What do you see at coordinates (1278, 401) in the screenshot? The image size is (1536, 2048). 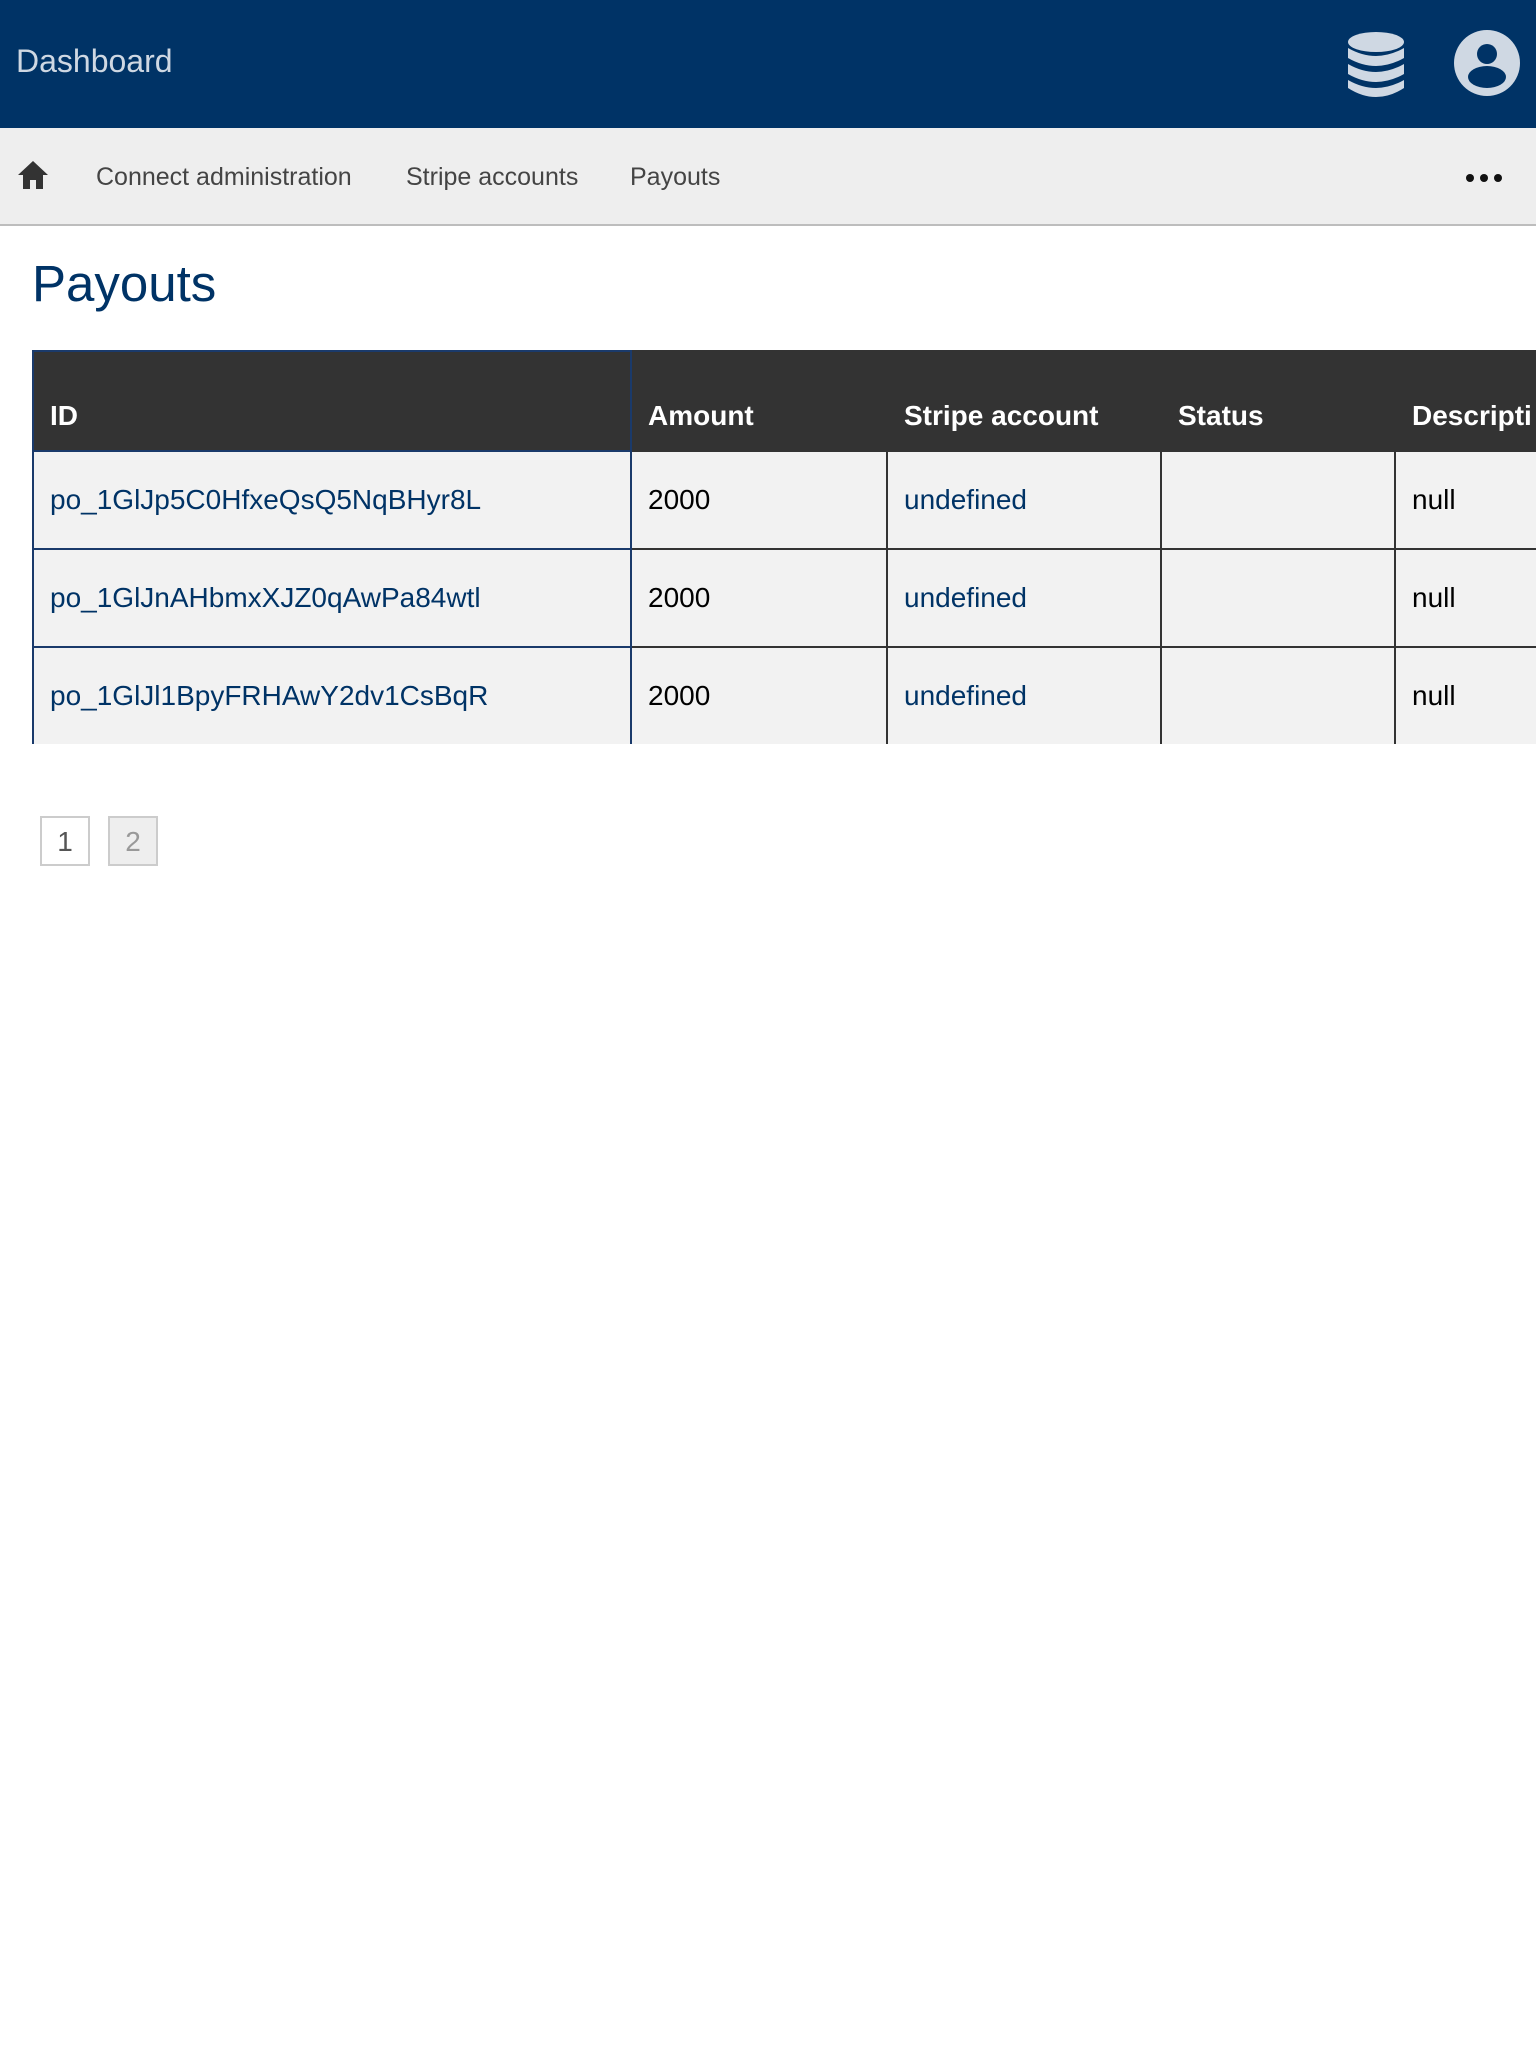 I see `column-header-status: Status` at bounding box center [1278, 401].